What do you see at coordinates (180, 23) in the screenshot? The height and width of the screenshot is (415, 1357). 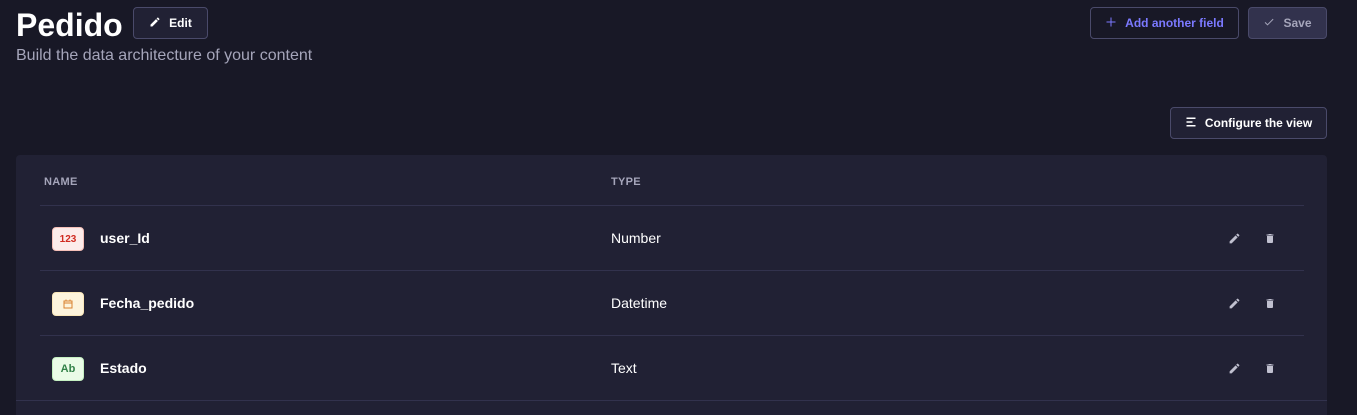 I see `edit-button-label: Edit` at bounding box center [180, 23].